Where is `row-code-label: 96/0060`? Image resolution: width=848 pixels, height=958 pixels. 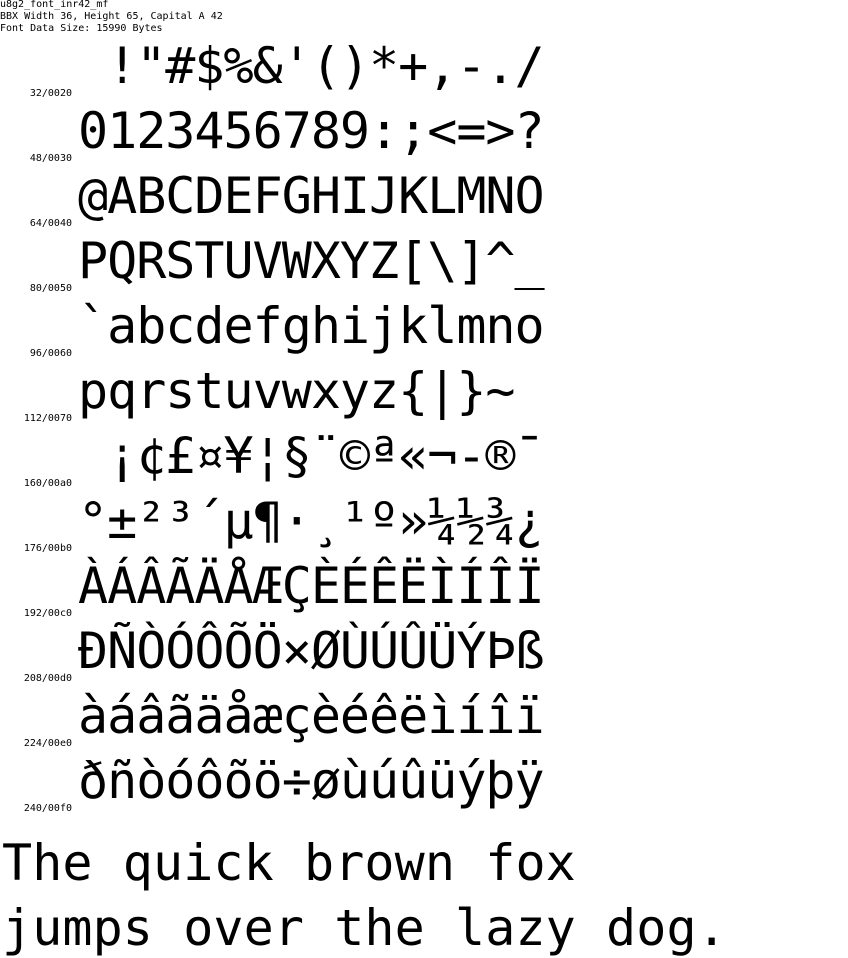
row-code-label: 96/0060 is located at coordinates (50, 353).